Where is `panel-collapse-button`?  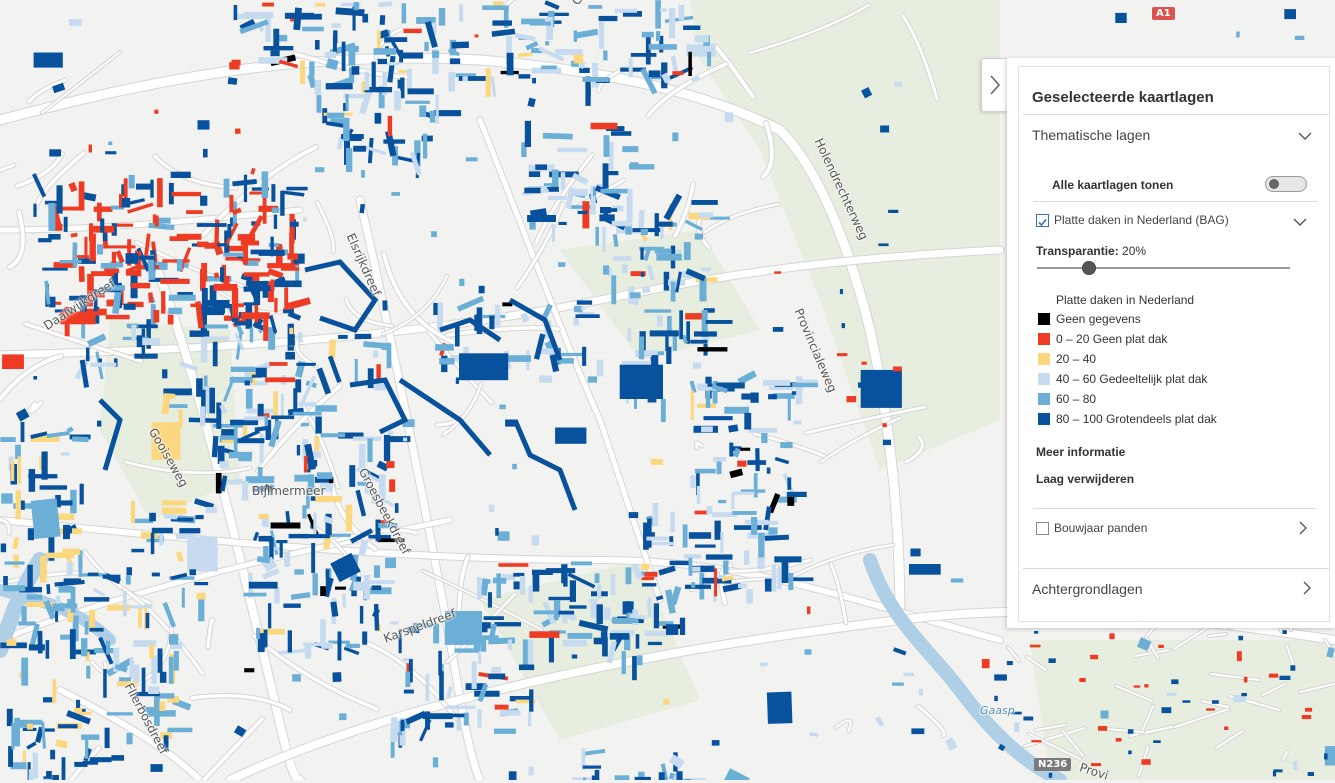
panel-collapse-button is located at coordinates (994, 85).